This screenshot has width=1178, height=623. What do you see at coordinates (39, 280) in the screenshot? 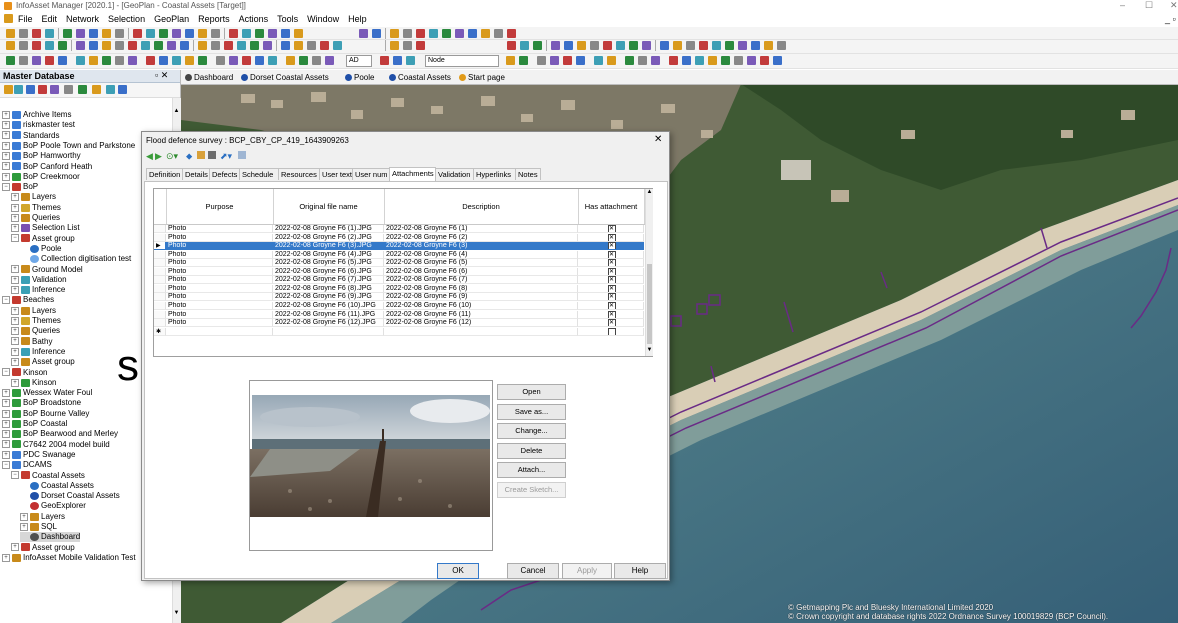
I see `tree-item: + Validation` at bounding box center [39, 280].